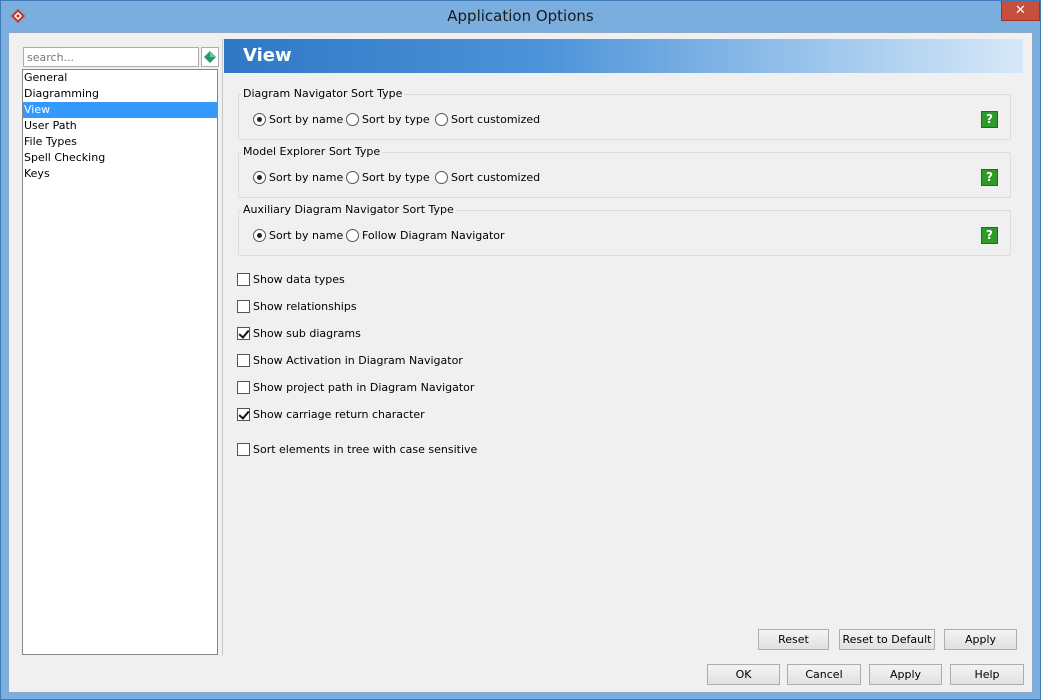  Describe the element at coordinates (120, 94) in the screenshot. I see `nav-item-diagramming: Diagramming` at that location.